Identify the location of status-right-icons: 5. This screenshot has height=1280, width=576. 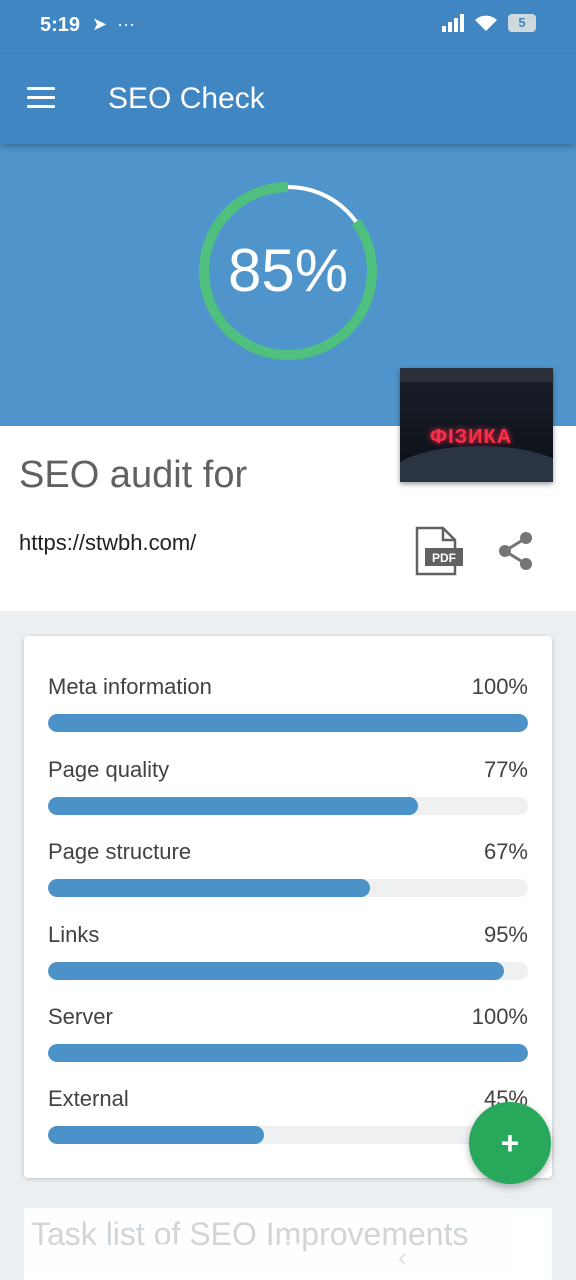
(489, 23).